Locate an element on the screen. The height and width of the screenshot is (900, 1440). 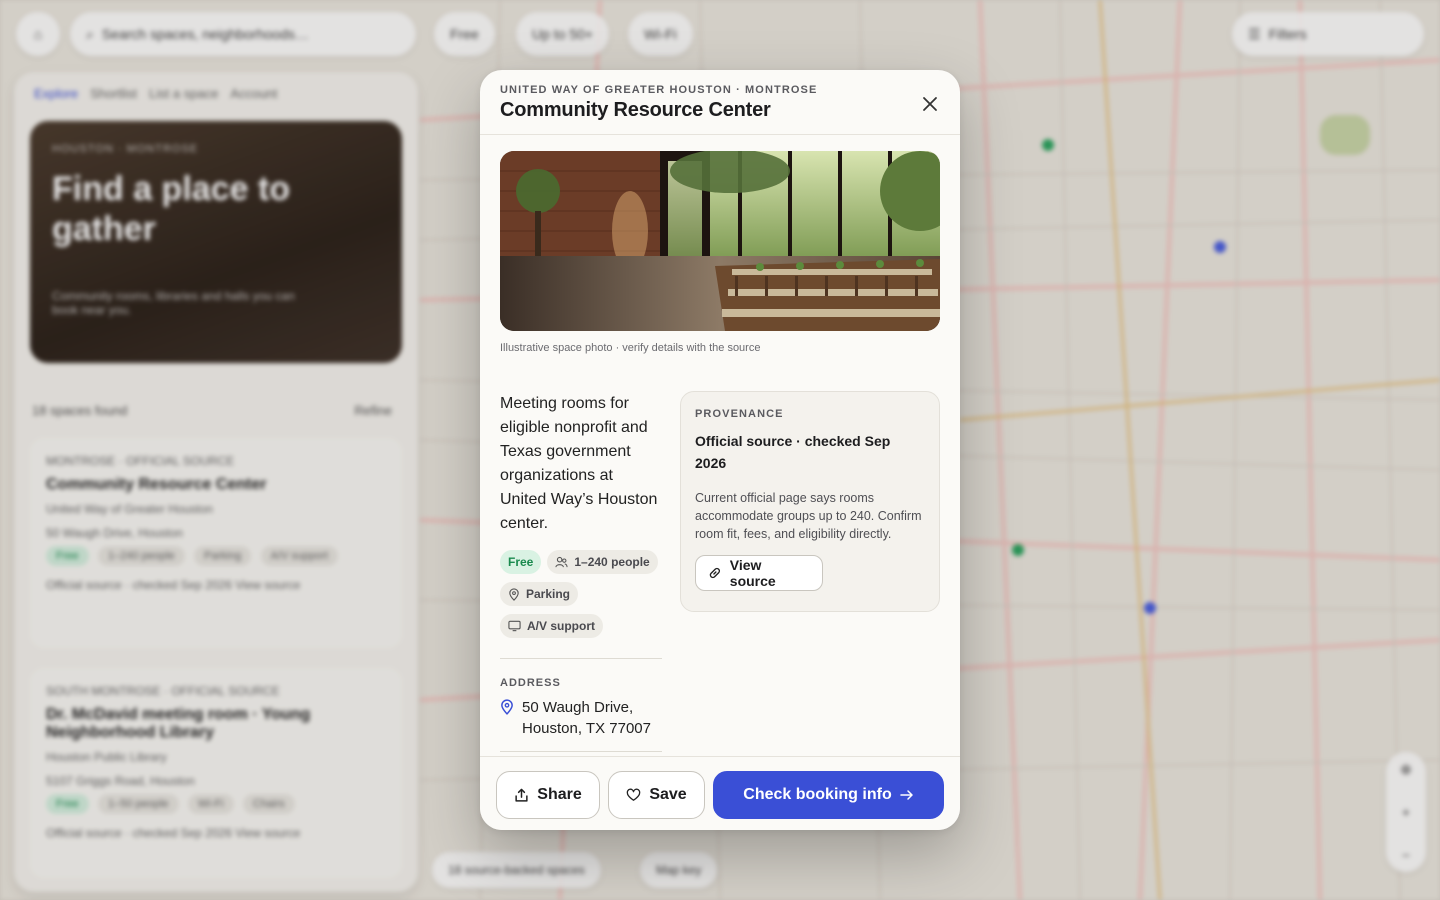
share-button: Share is located at coordinates (548, 795).